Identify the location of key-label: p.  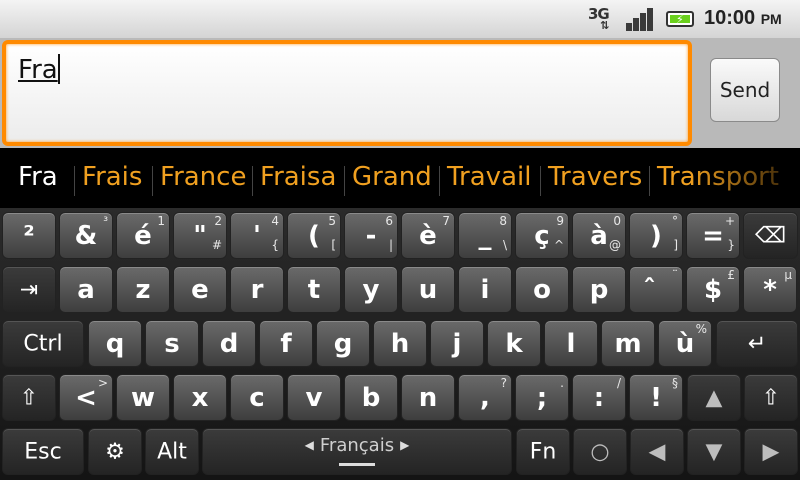
(599, 289).